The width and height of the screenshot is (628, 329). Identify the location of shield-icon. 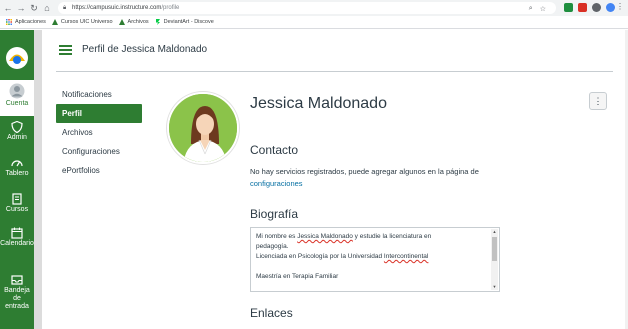
(17, 127).